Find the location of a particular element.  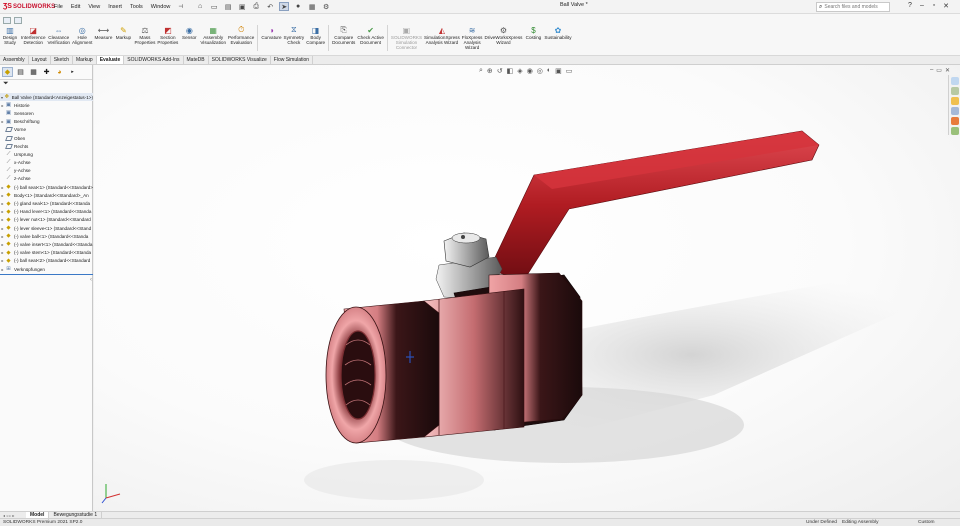

panel-expand-icon: ▸ is located at coordinates (72, 72).